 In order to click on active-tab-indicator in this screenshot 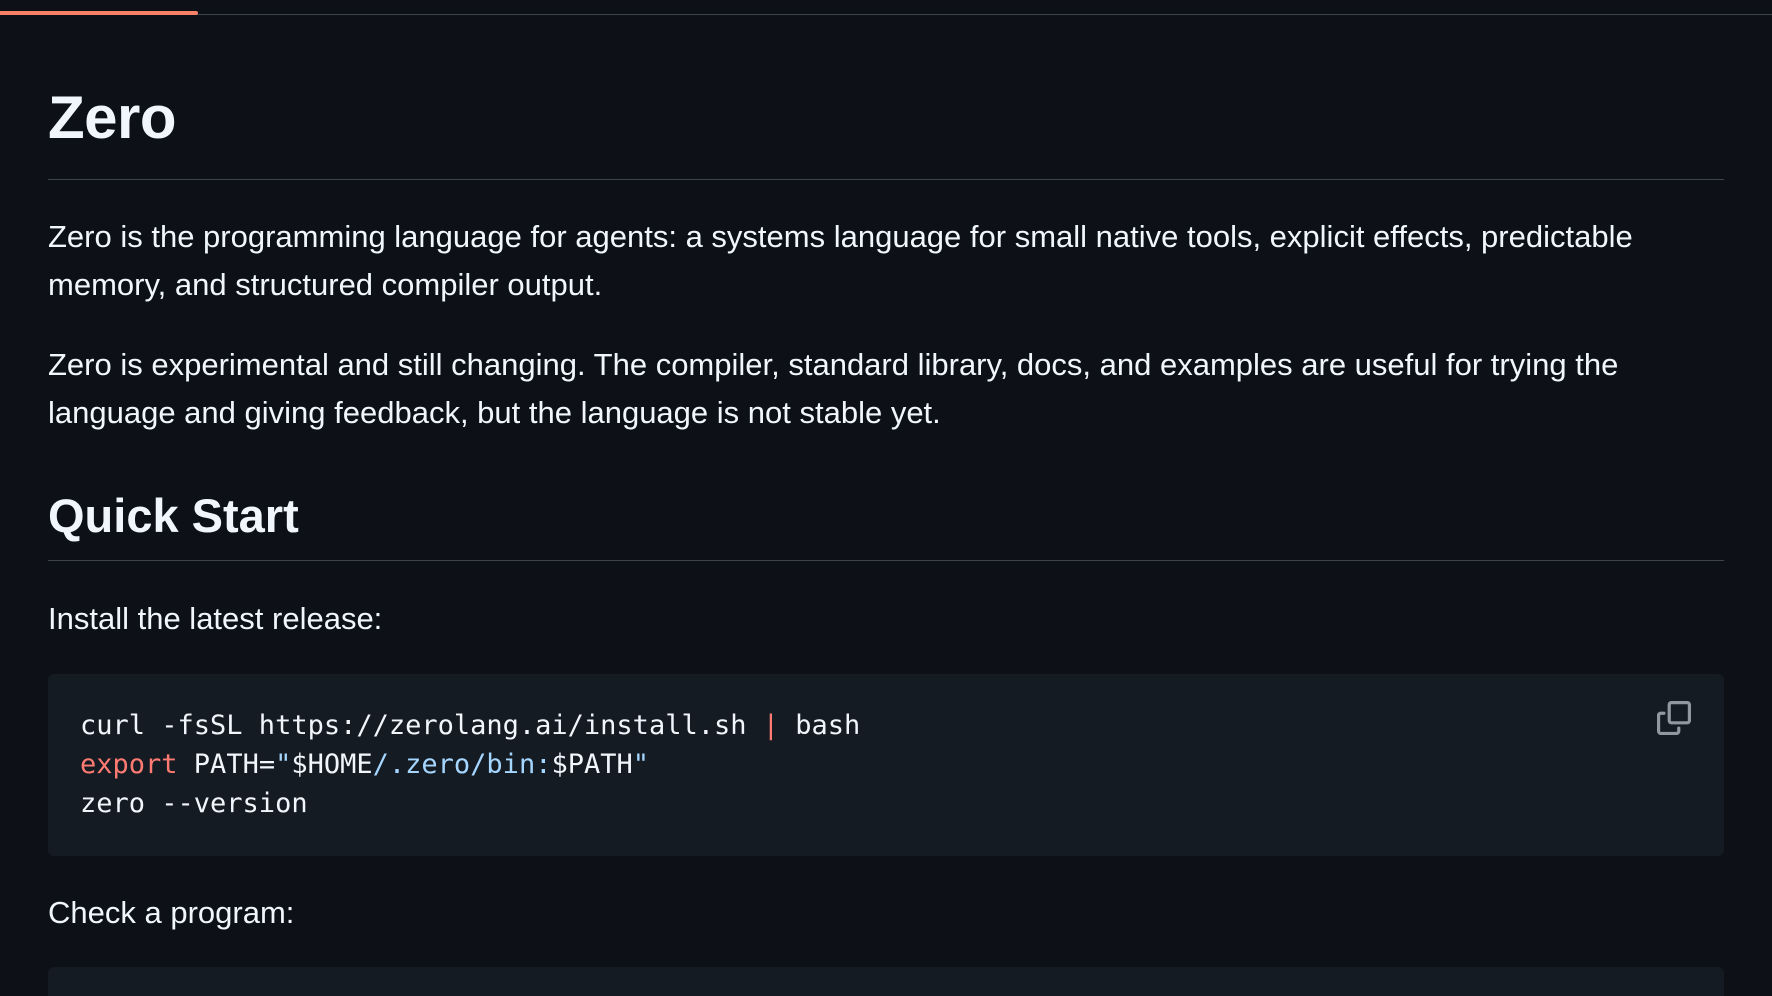, I will do `click(99, 13)`.